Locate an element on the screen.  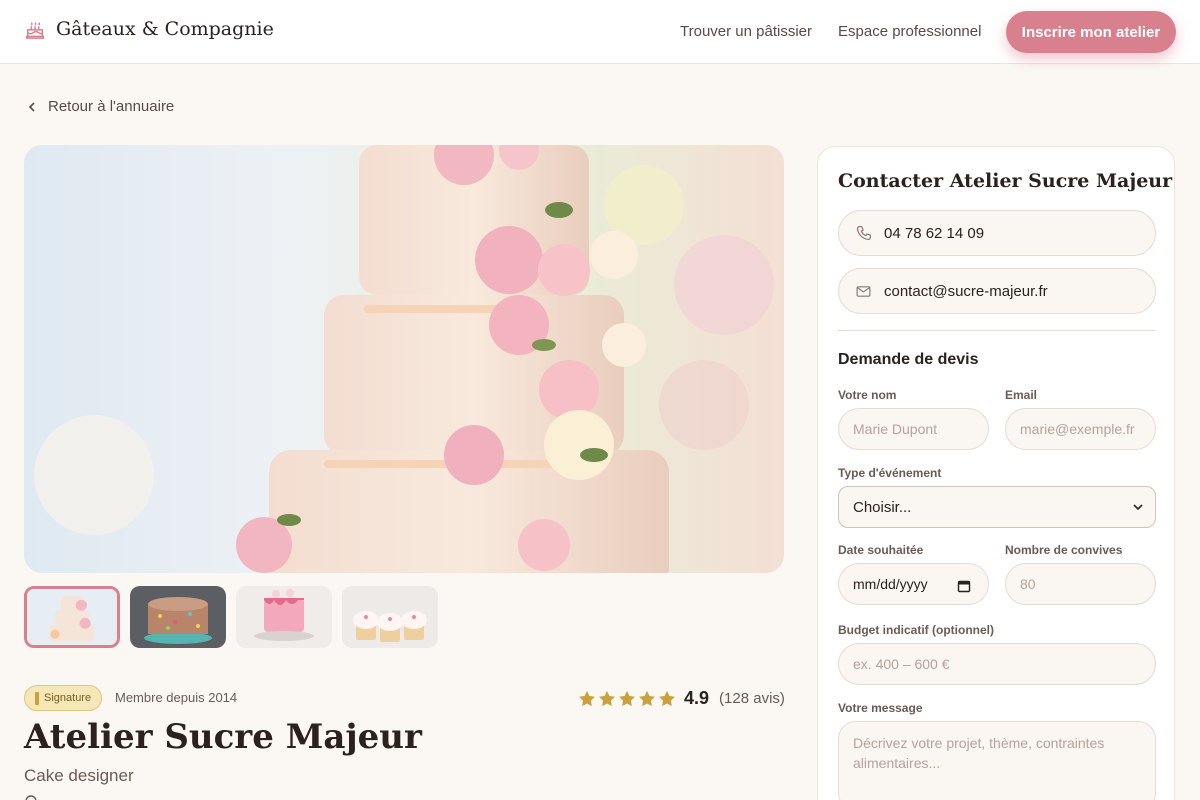
date-value: mm/dd/yyyy is located at coordinates (890, 584).